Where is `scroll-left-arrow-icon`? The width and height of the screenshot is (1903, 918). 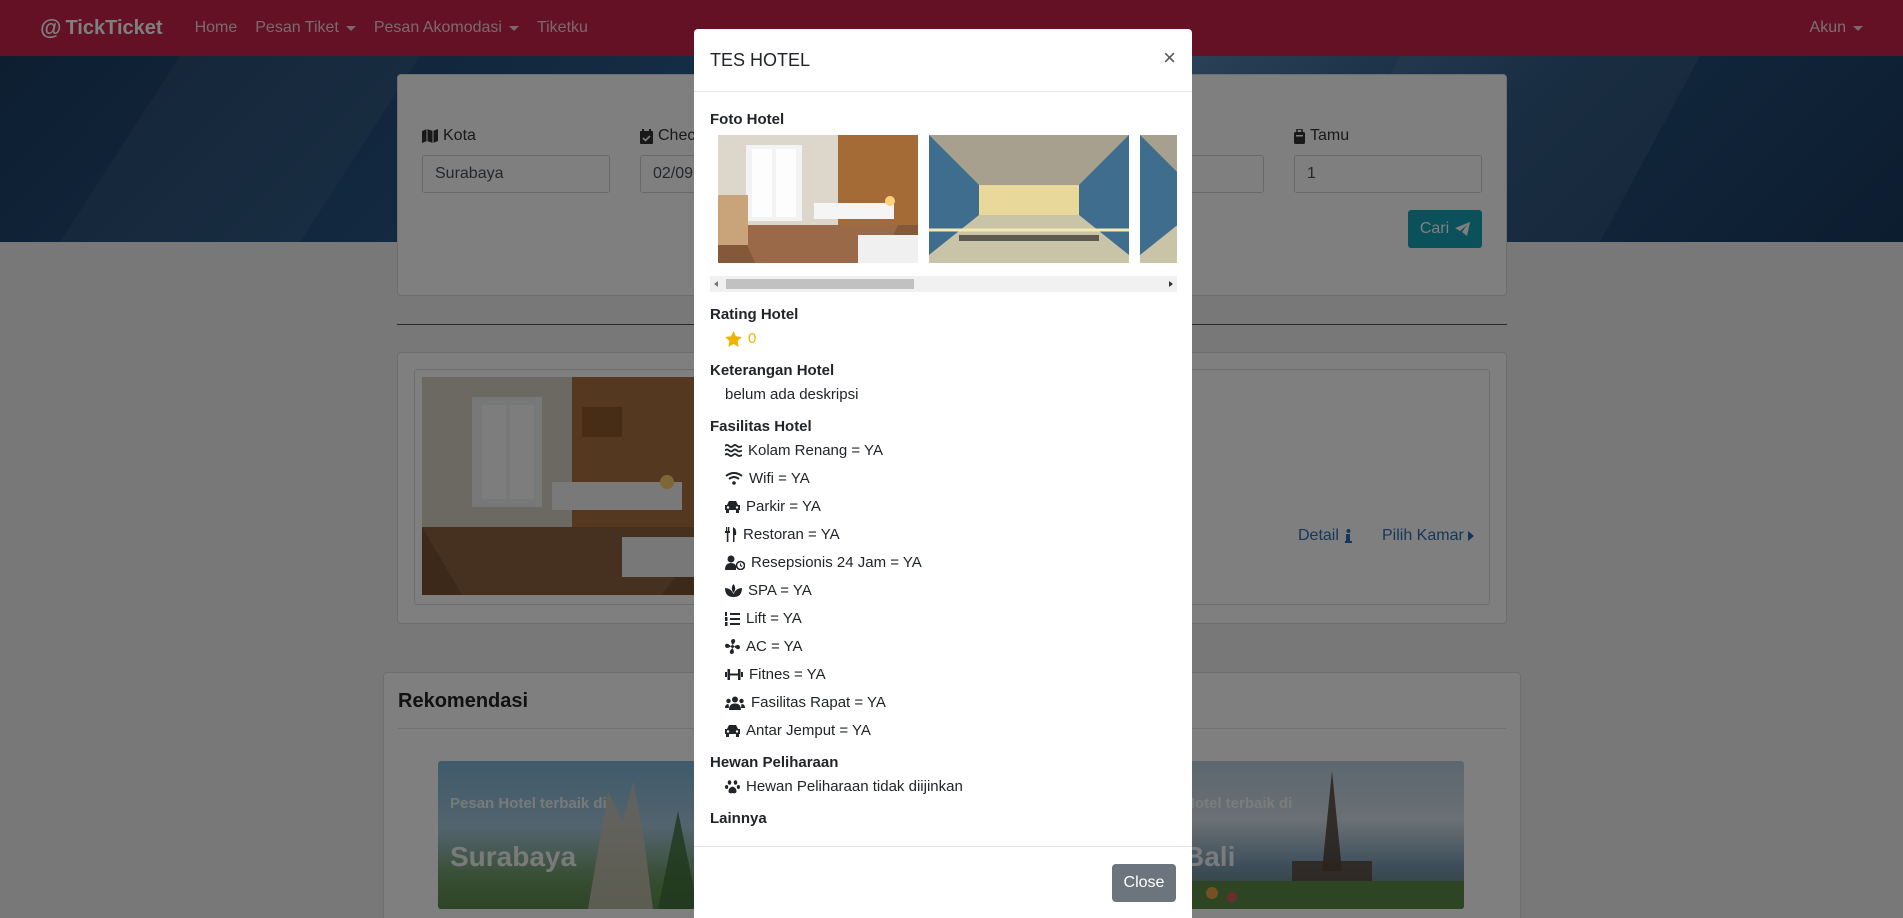
scroll-left-arrow-icon is located at coordinates (716, 284).